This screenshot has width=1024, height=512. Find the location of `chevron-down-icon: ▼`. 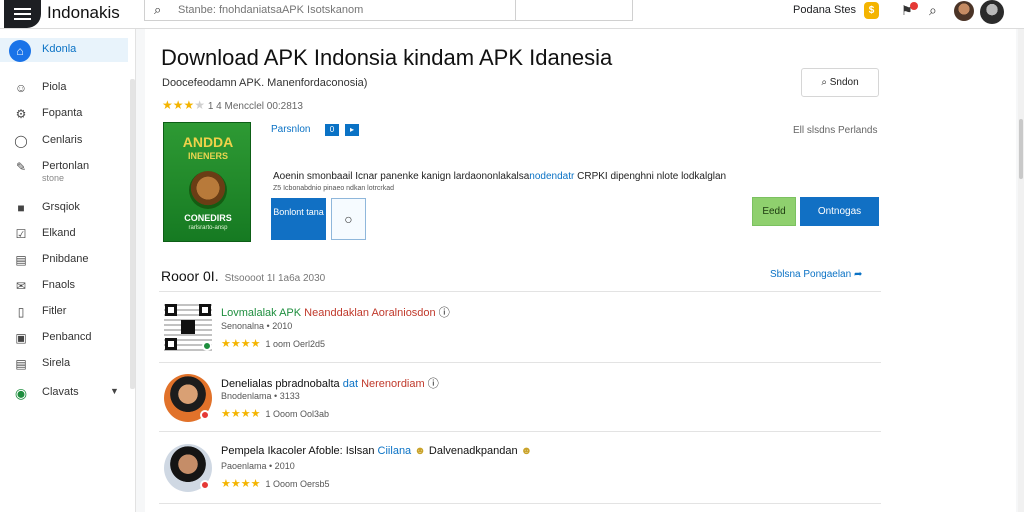

chevron-down-icon: ▼ is located at coordinates (114, 391).